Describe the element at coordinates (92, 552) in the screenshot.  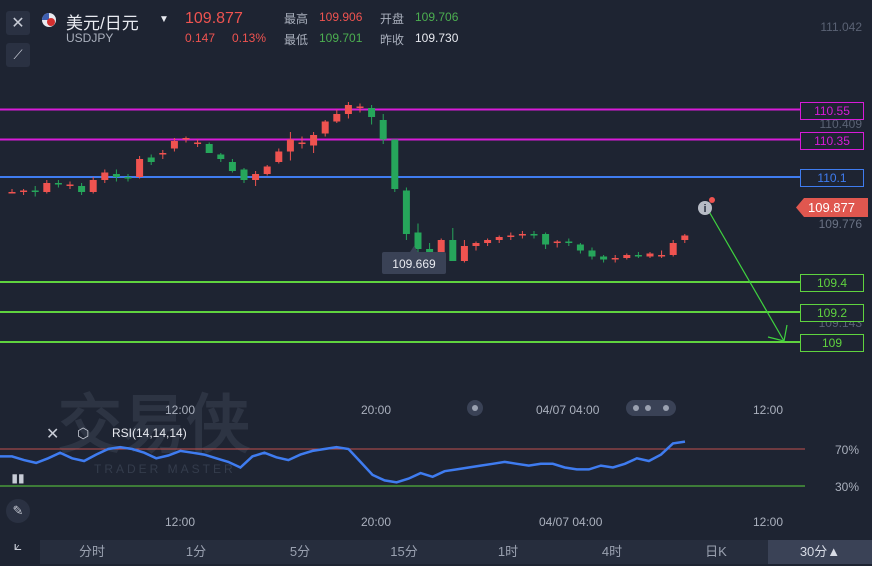
I see `tab-timeshare: 分时` at that location.